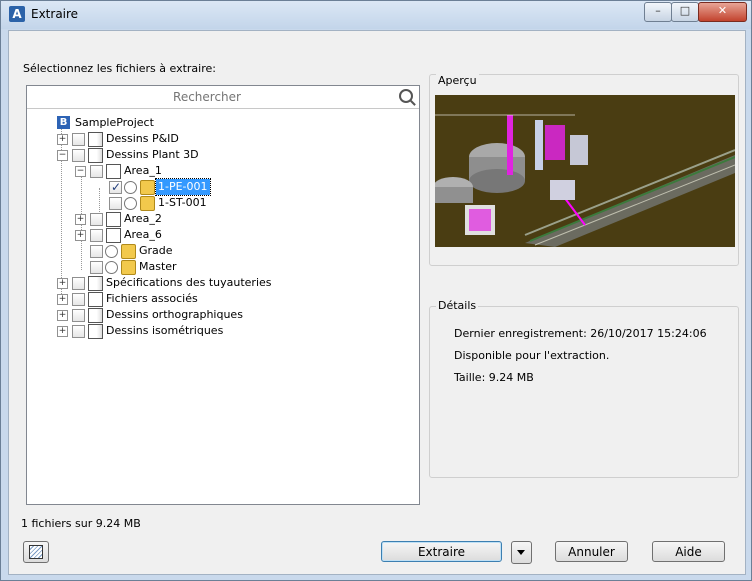  I want to click on tree-item-label: Dessins orthographiques, so click(174, 314).